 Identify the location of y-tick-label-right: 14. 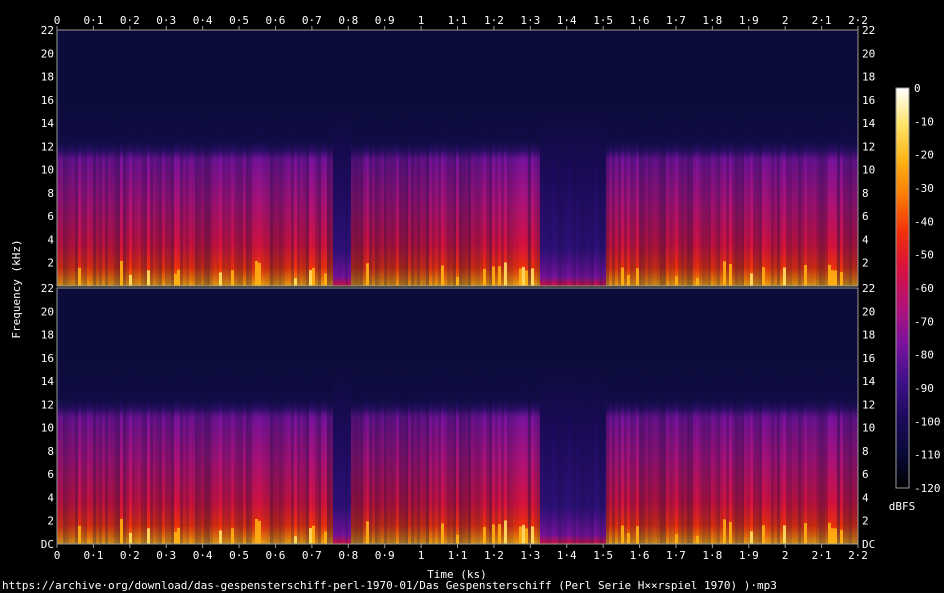
(869, 123).